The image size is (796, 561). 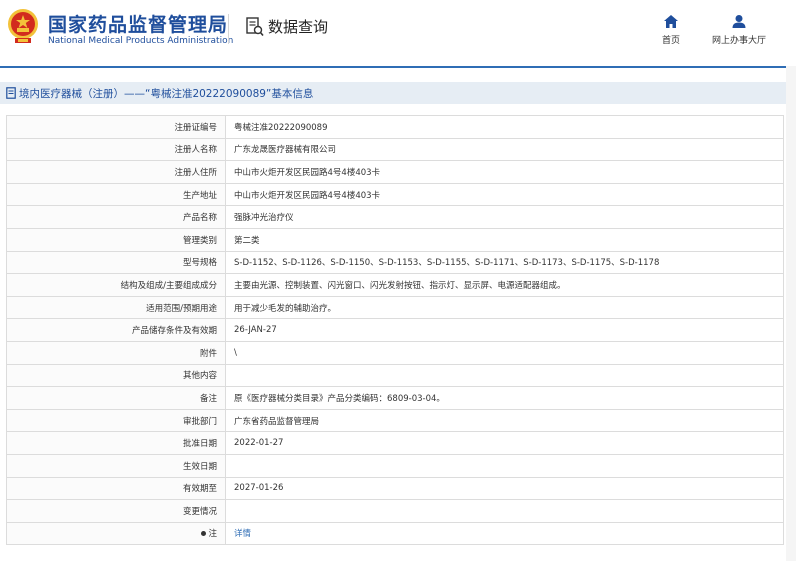 I want to click on row-label: 产品名称, so click(x=116, y=217).